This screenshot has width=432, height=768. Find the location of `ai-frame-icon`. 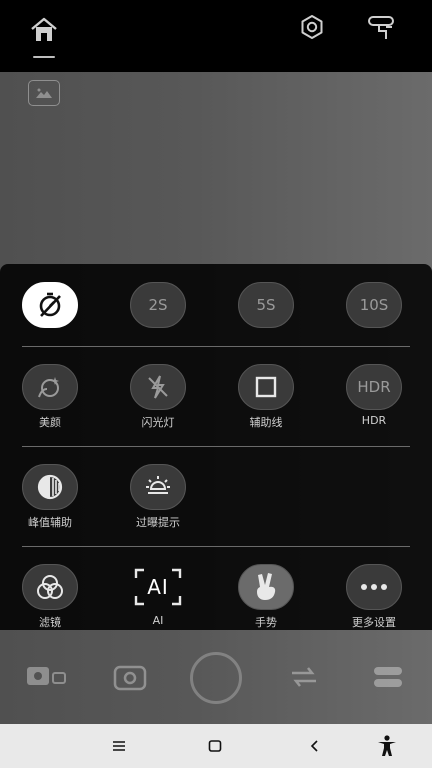

ai-frame-icon is located at coordinates (158, 587).